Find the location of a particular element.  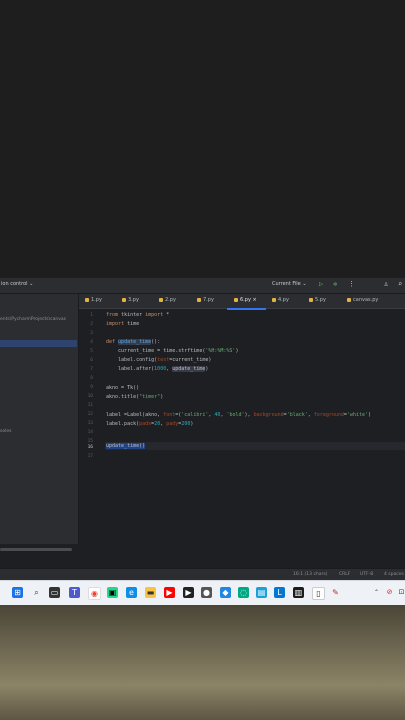

line-number: 17 is located at coordinates (90, 456).